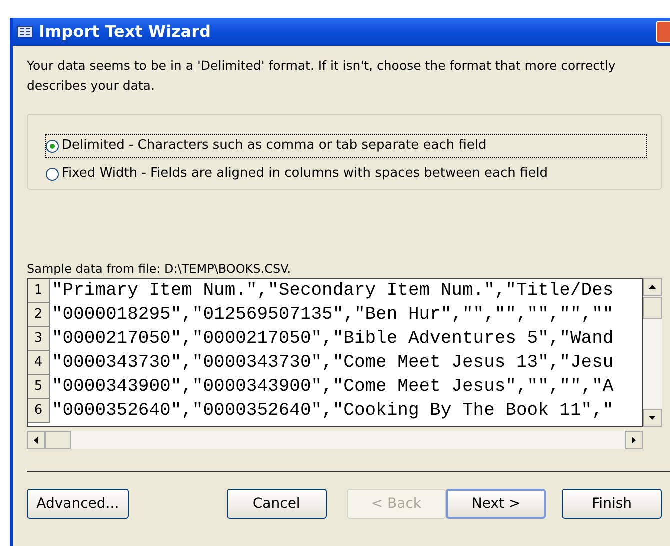 Image resolution: width=670 pixels, height=546 pixels. What do you see at coordinates (39, 387) in the screenshot?
I see `row-number: 5` at bounding box center [39, 387].